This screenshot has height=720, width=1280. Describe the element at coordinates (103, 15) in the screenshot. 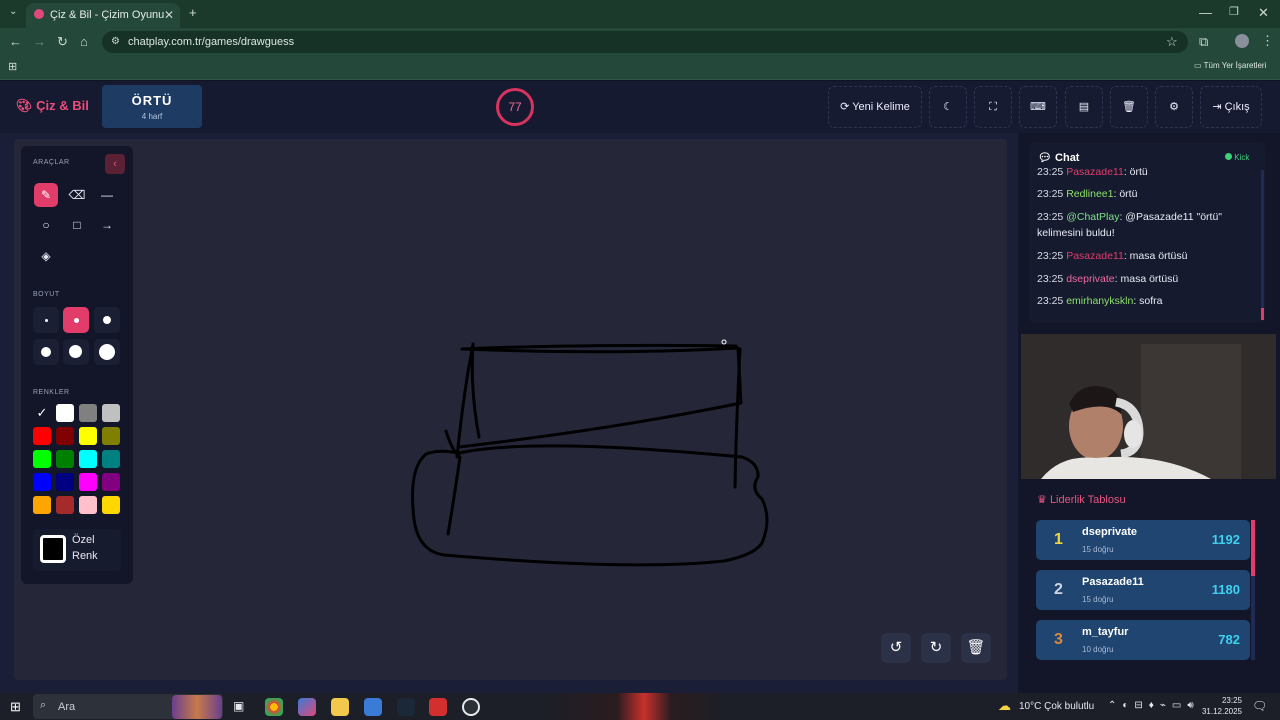

I see `browser-tab: Çiz & Bil - Çizim Oyunu ✕` at that location.